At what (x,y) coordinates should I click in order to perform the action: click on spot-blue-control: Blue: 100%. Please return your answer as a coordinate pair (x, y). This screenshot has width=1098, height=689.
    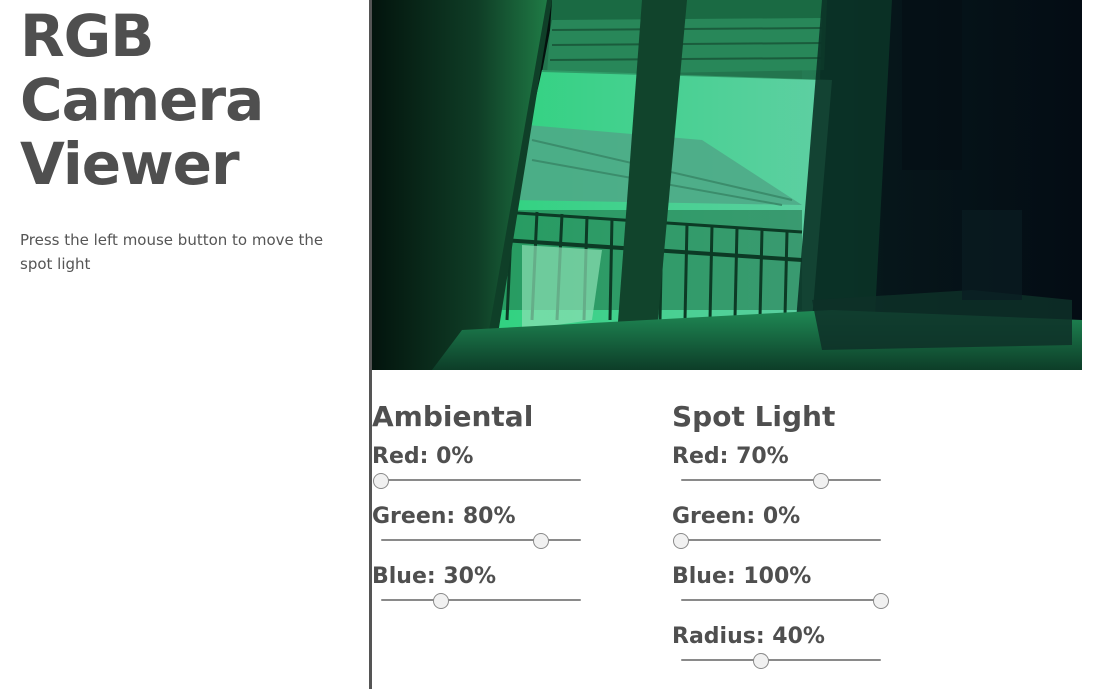
    Looking at the image, I should click on (792, 586).